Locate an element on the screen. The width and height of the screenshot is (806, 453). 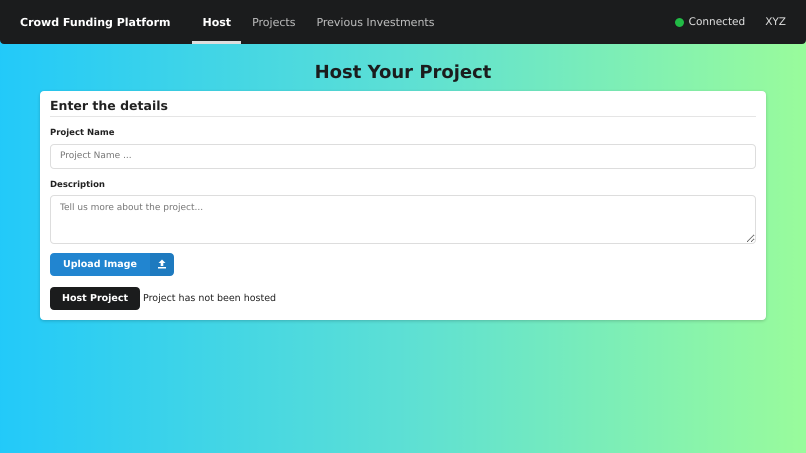
account-name: XYZ is located at coordinates (775, 22).